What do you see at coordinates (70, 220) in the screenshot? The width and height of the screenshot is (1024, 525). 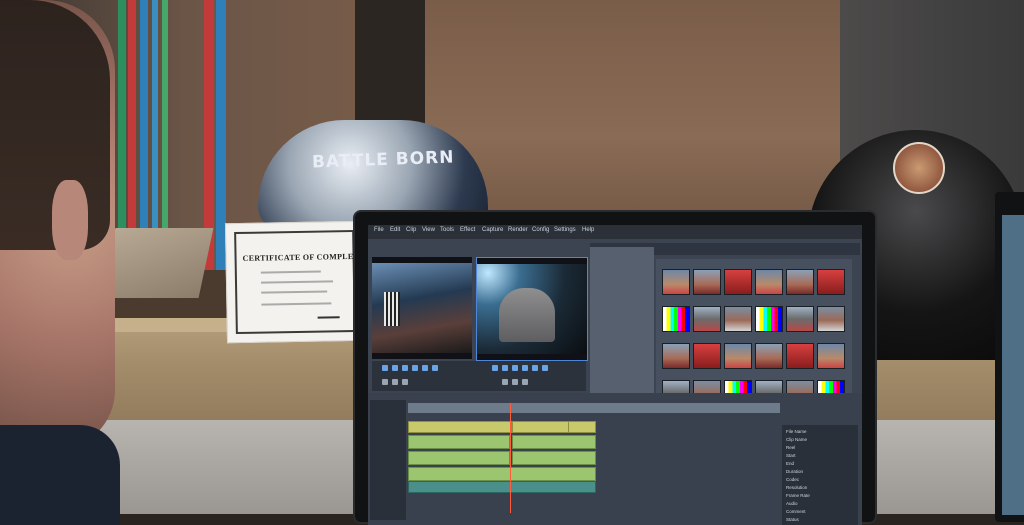 I see `person-ear` at bounding box center [70, 220].